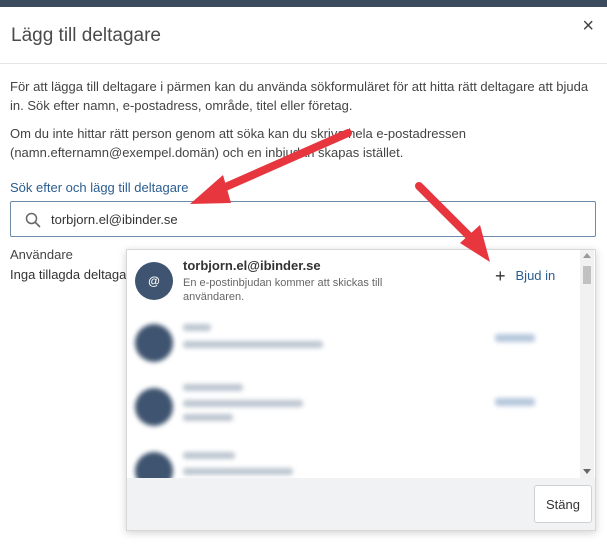 The height and width of the screenshot is (551, 607). What do you see at coordinates (361, 504) in the screenshot?
I see `dropdown-footer: Stäng` at bounding box center [361, 504].